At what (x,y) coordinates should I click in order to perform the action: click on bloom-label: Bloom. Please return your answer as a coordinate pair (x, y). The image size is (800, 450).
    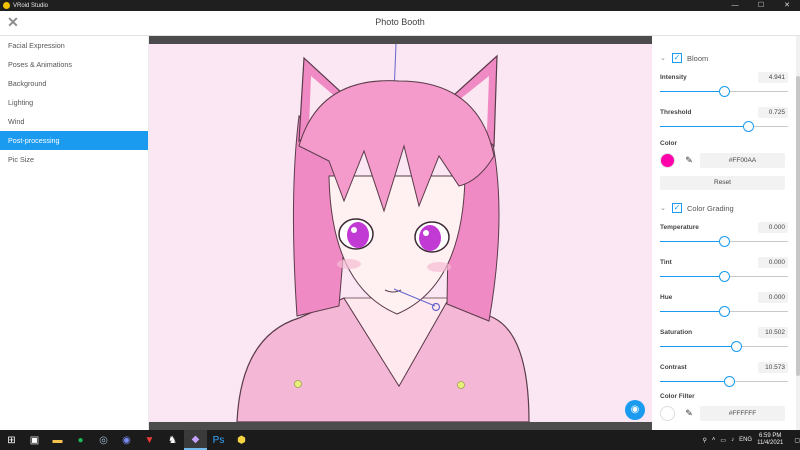
    Looking at the image, I should click on (698, 58).